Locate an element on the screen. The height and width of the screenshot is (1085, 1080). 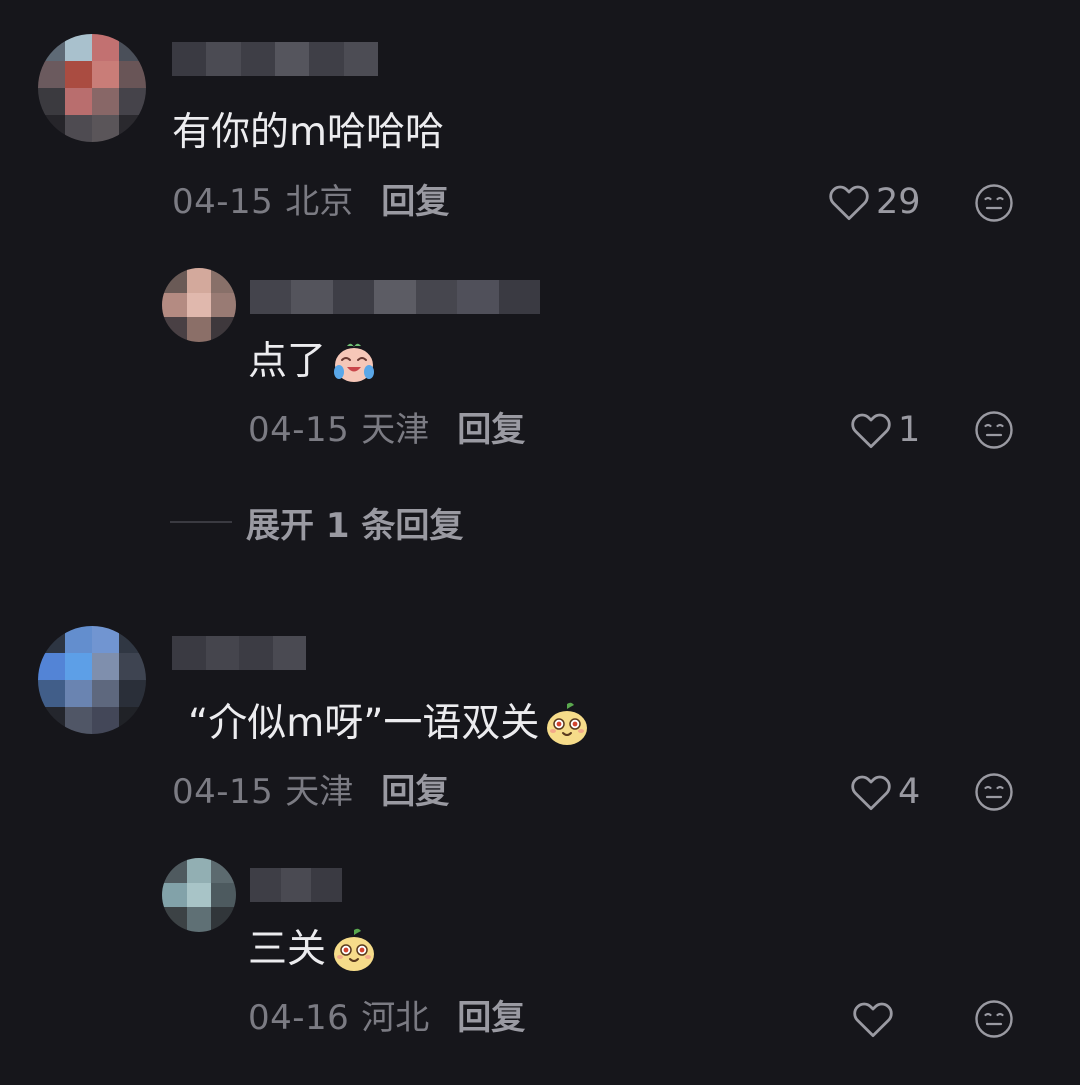
avatar is located at coordinates (199, 895).